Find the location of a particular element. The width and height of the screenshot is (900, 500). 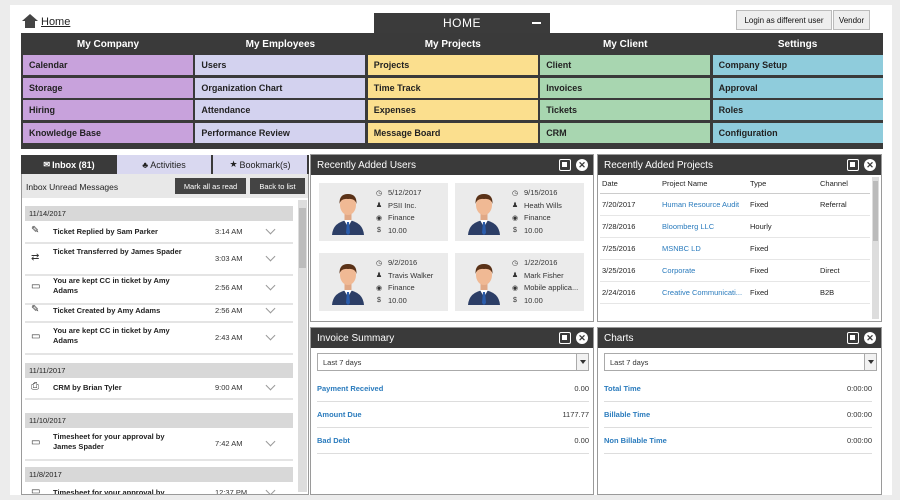

scrollbar-thumb is located at coordinates (302, 238).